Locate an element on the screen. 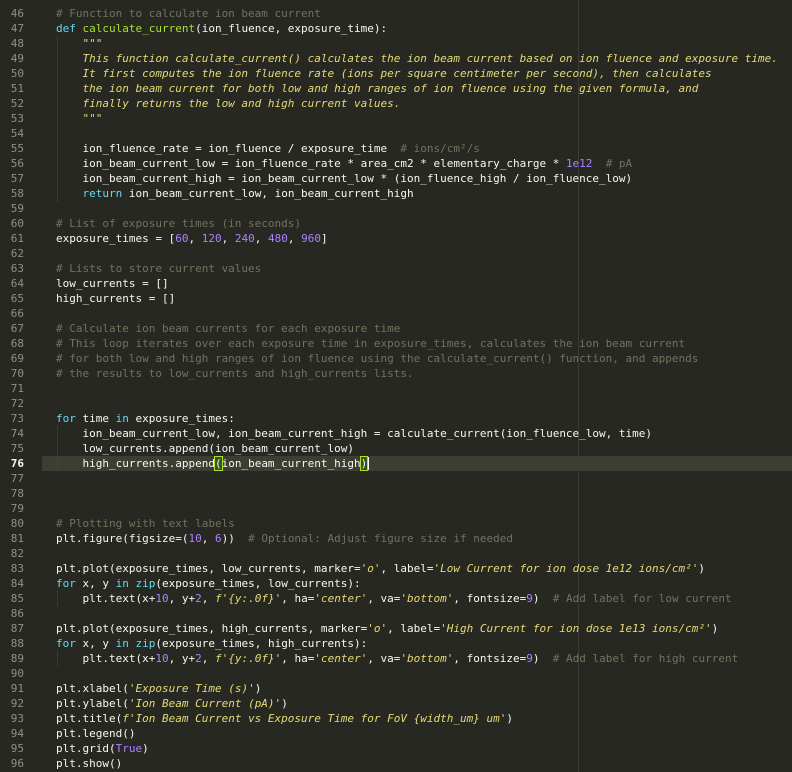 The height and width of the screenshot is (772, 792). line-number: 67 is located at coordinates (17, 328).